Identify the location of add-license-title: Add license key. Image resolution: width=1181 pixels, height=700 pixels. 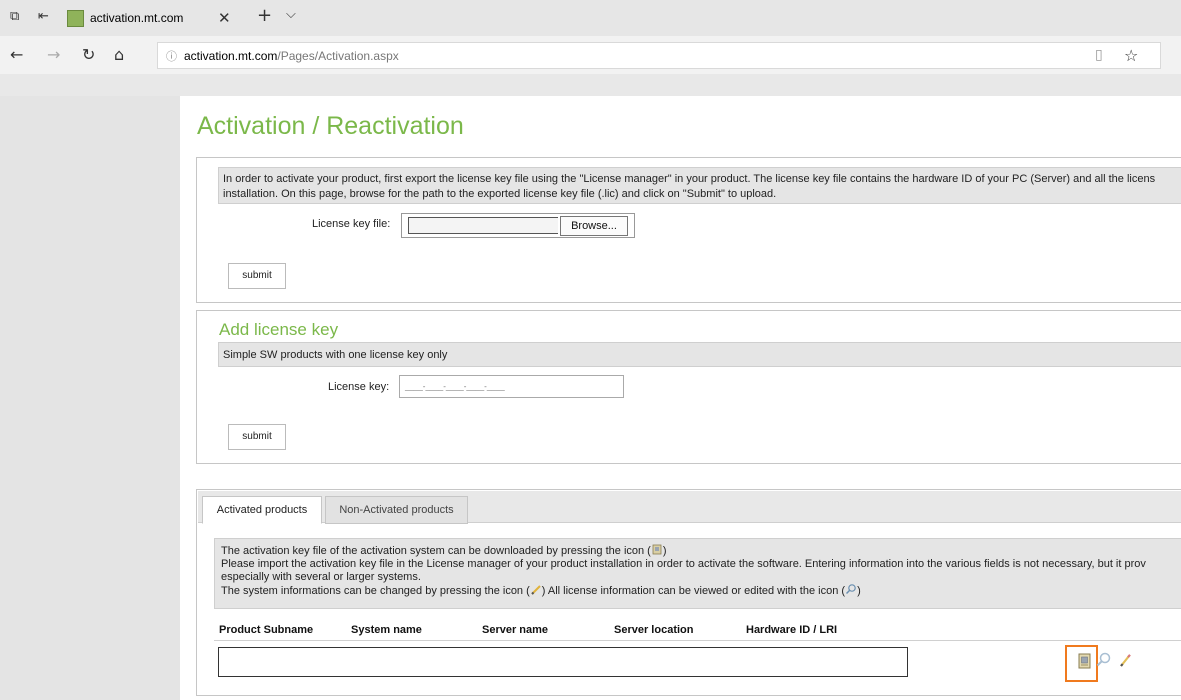
(279, 329).